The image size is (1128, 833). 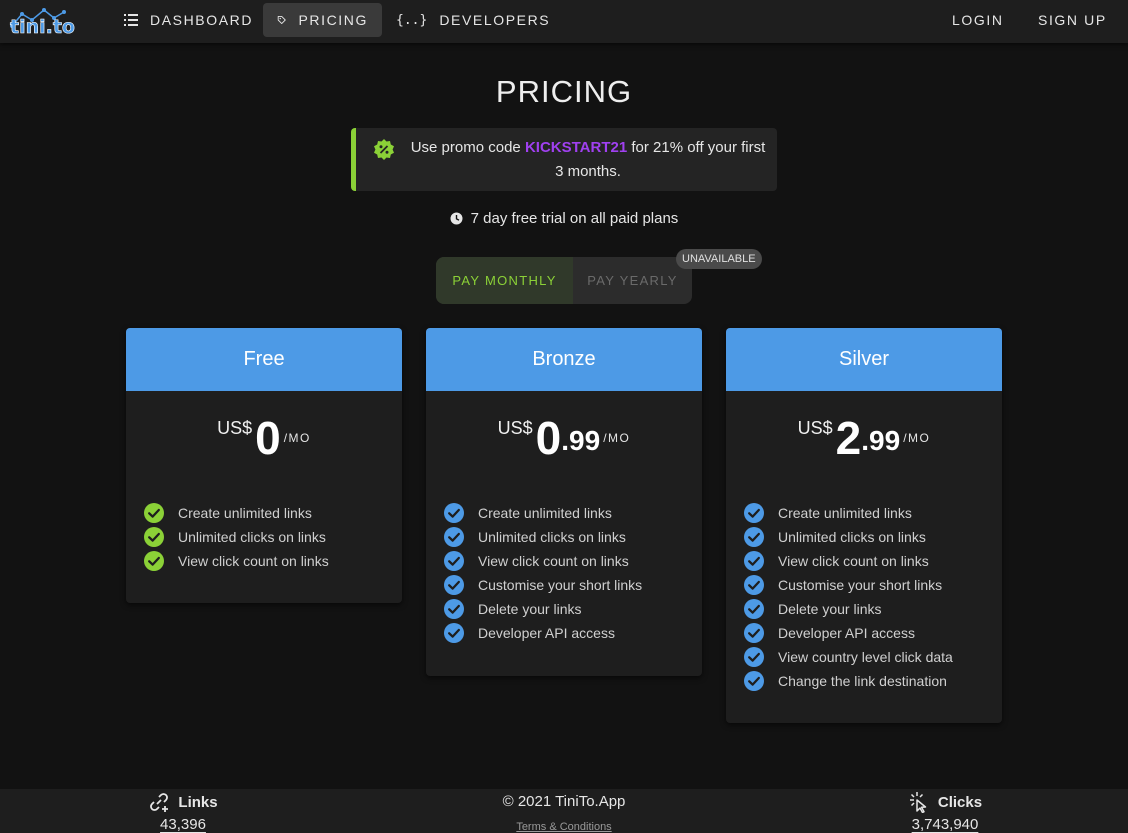 I want to click on feature-item: Customise your short links, so click(x=873, y=585).